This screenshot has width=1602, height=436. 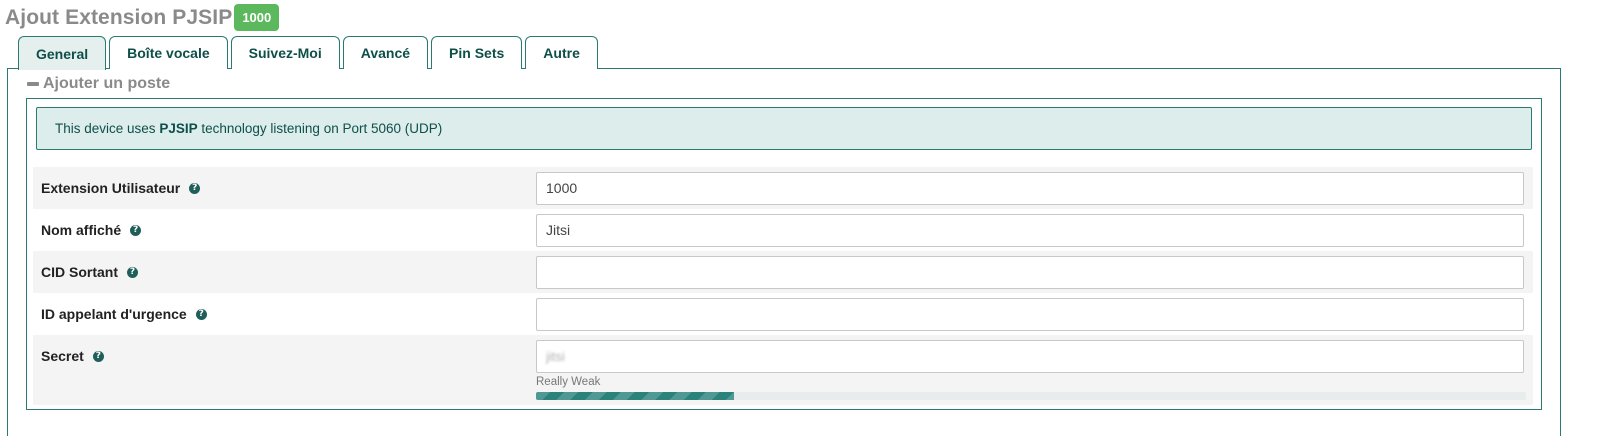 What do you see at coordinates (568, 382) in the screenshot?
I see `password-strength-label: Really Weak` at bounding box center [568, 382].